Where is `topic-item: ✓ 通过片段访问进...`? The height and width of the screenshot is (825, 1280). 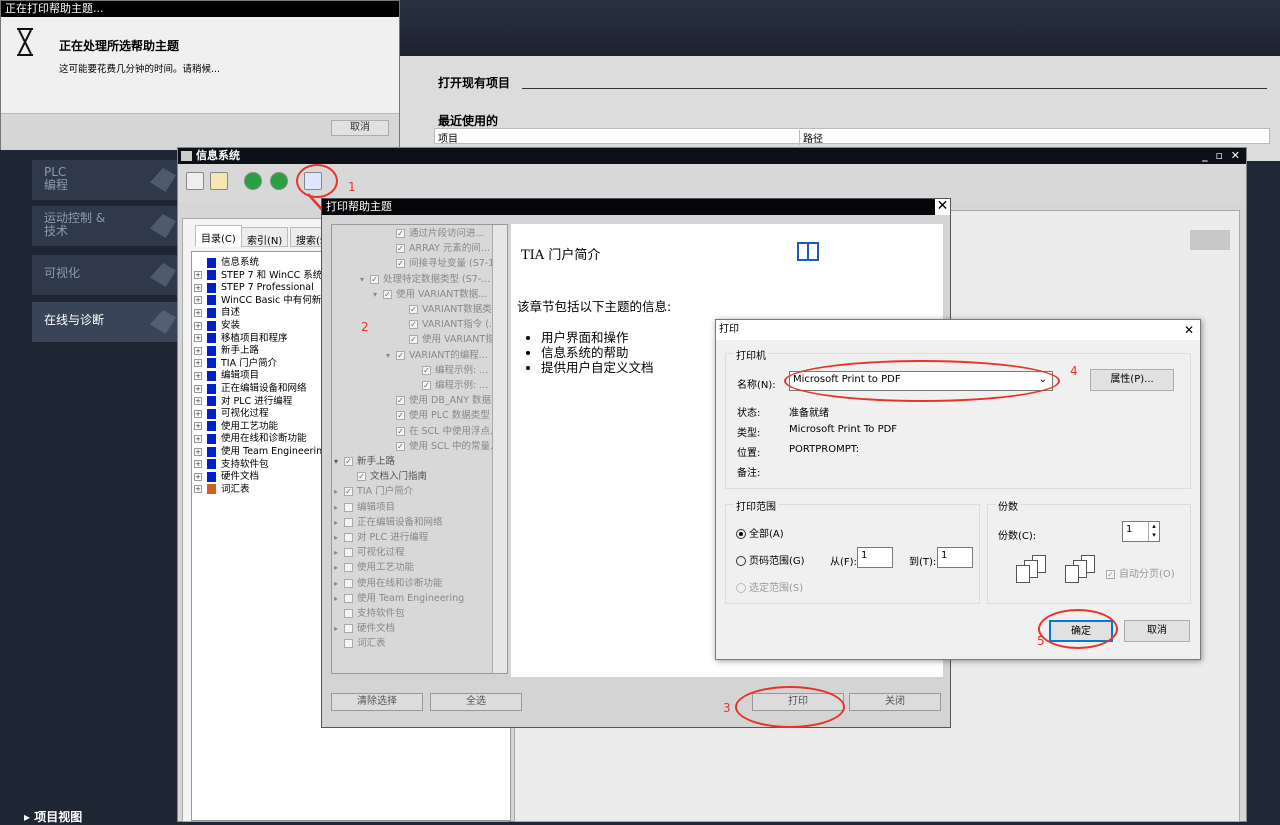
topic-item: ✓ 通过片段访问进... is located at coordinates (435, 233).